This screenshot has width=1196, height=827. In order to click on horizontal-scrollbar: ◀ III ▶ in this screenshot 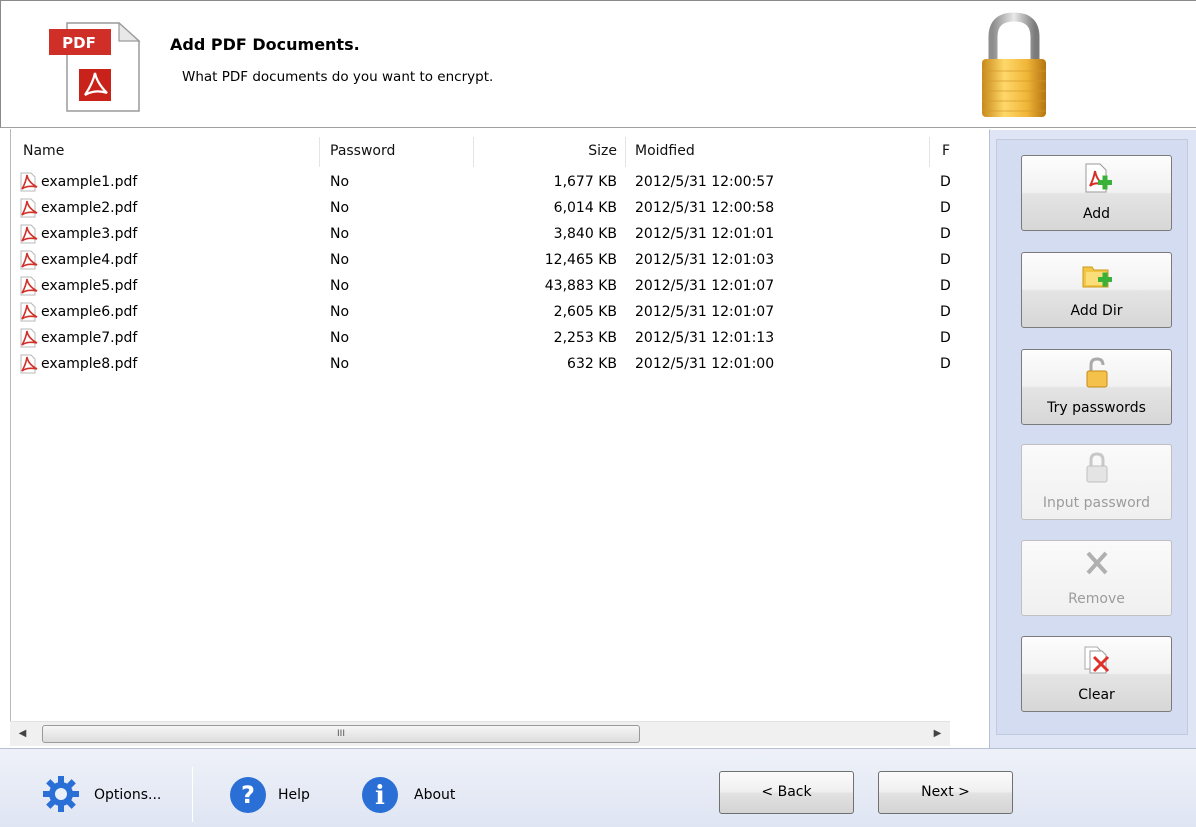, I will do `click(480, 733)`.